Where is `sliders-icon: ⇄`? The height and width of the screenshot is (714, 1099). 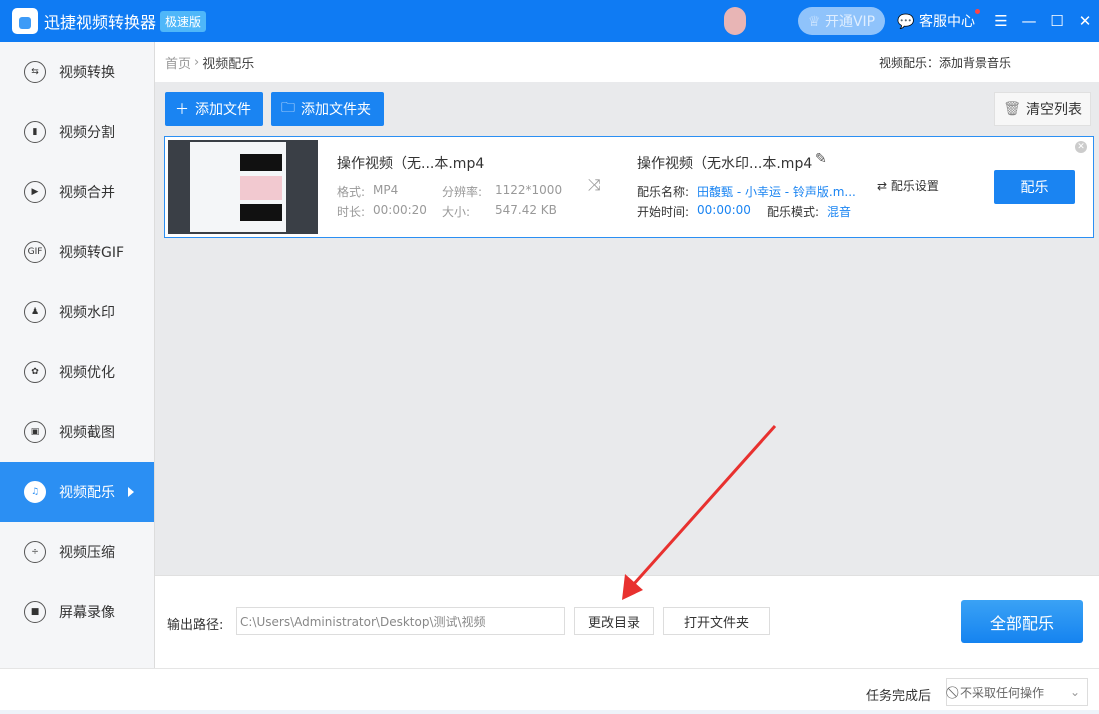 sliders-icon: ⇄ is located at coordinates (884, 186).